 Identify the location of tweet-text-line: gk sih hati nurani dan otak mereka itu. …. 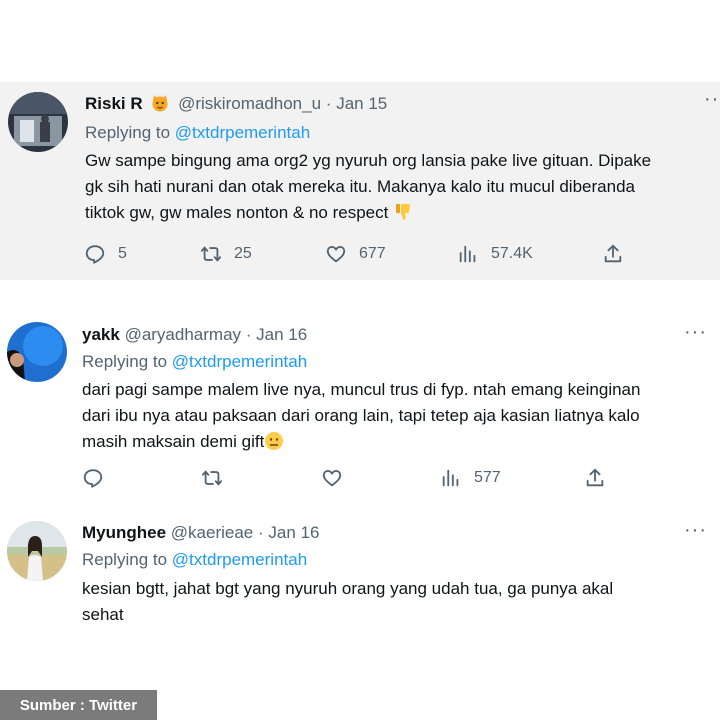
(360, 186).